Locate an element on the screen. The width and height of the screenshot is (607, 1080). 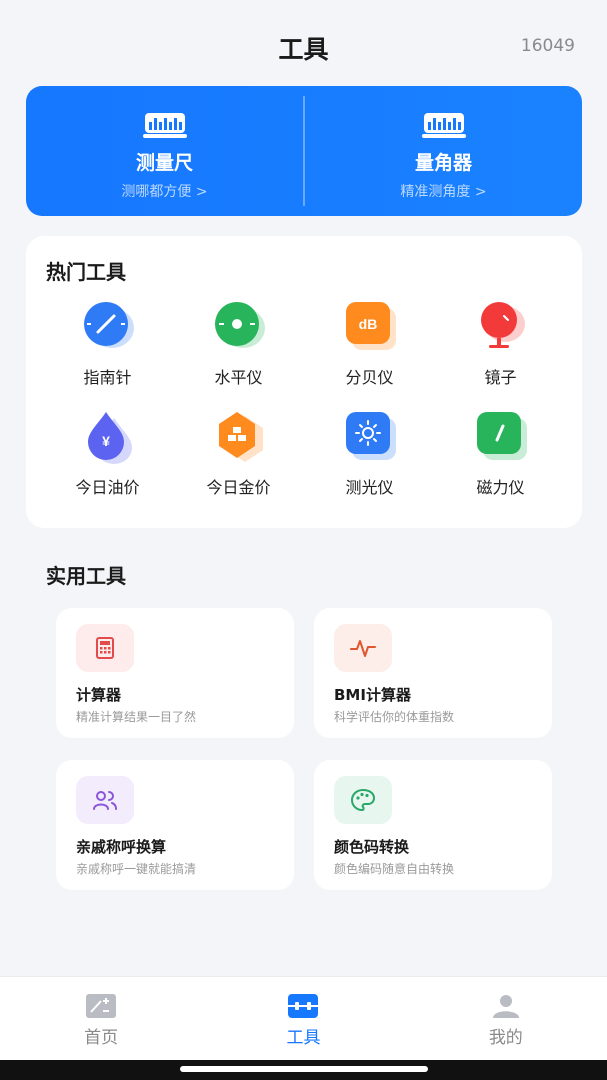
utility-color-code-card: 颜色码转换 颜色编码随意自由转换 is located at coordinates (433, 825).